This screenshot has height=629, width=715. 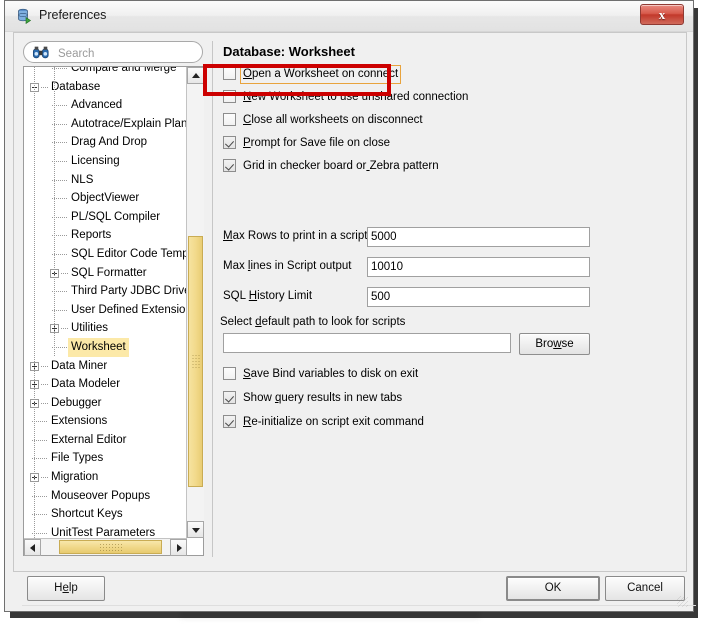 What do you see at coordinates (333, 422) in the screenshot?
I see `checkbox-label: Re-initialize on script exit command` at bounding box center [333, 422].